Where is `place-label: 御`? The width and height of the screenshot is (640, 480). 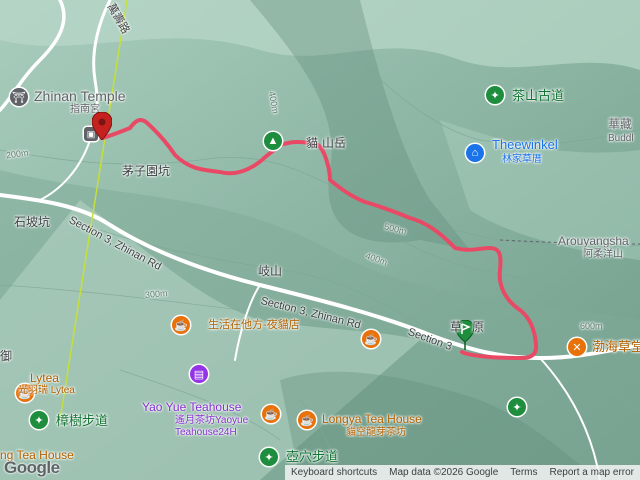
place-label: 御 is located at coordinates (6, 356).